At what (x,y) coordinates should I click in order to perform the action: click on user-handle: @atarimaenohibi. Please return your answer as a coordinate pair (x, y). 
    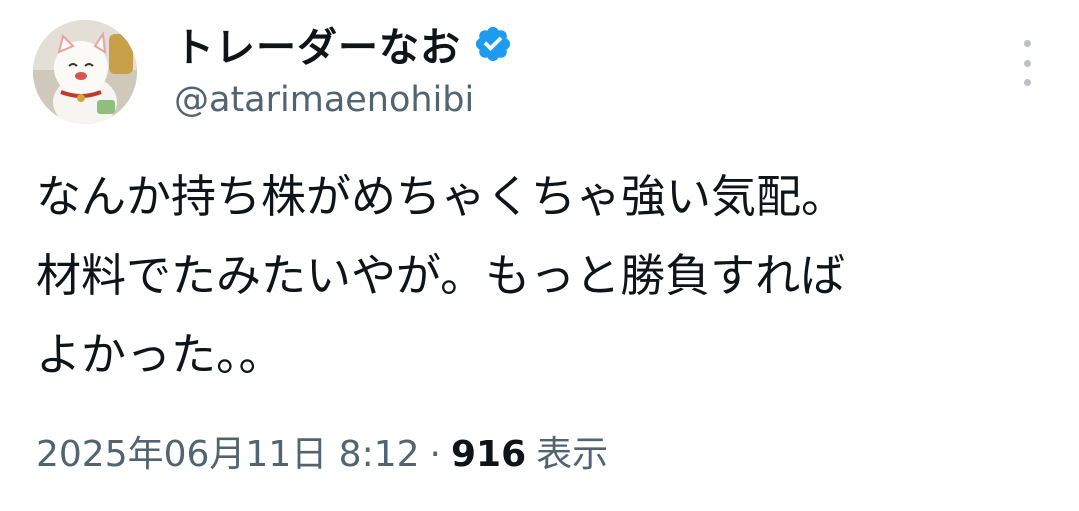
    Looking at the image, I should click on (324, 100).